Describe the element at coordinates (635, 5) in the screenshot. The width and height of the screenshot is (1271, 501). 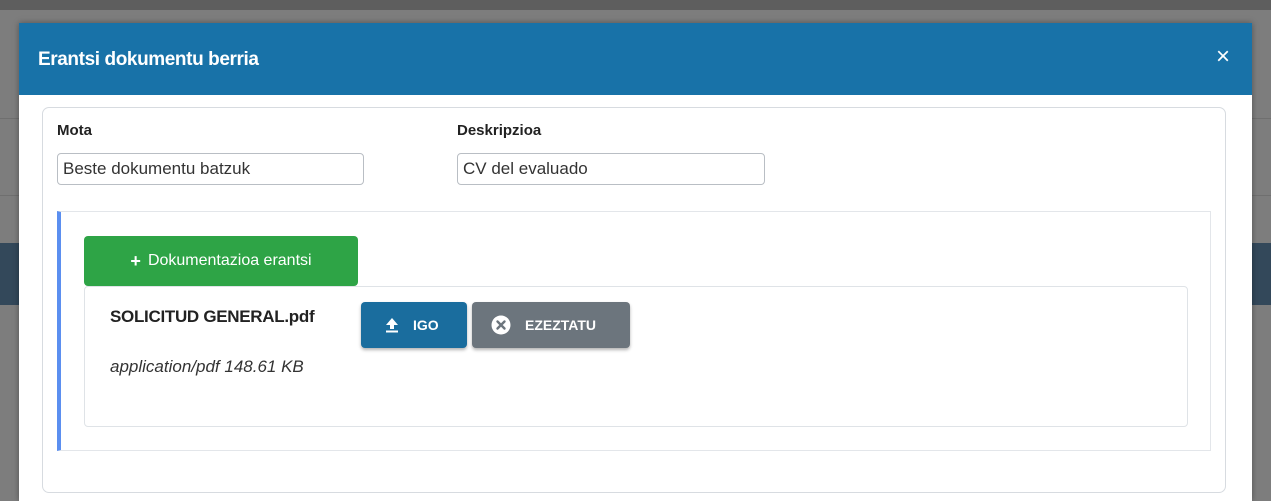
I see `backdrop-top-bar` at that location.